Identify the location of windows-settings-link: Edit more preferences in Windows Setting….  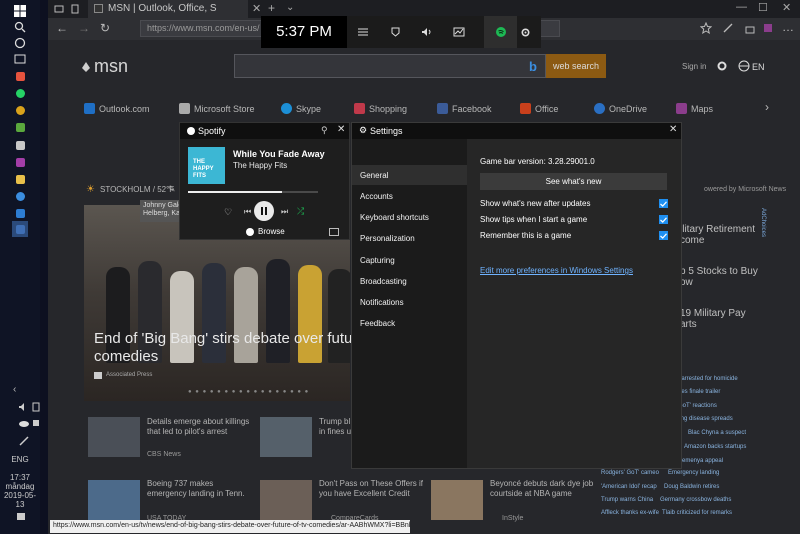
(556, 270).